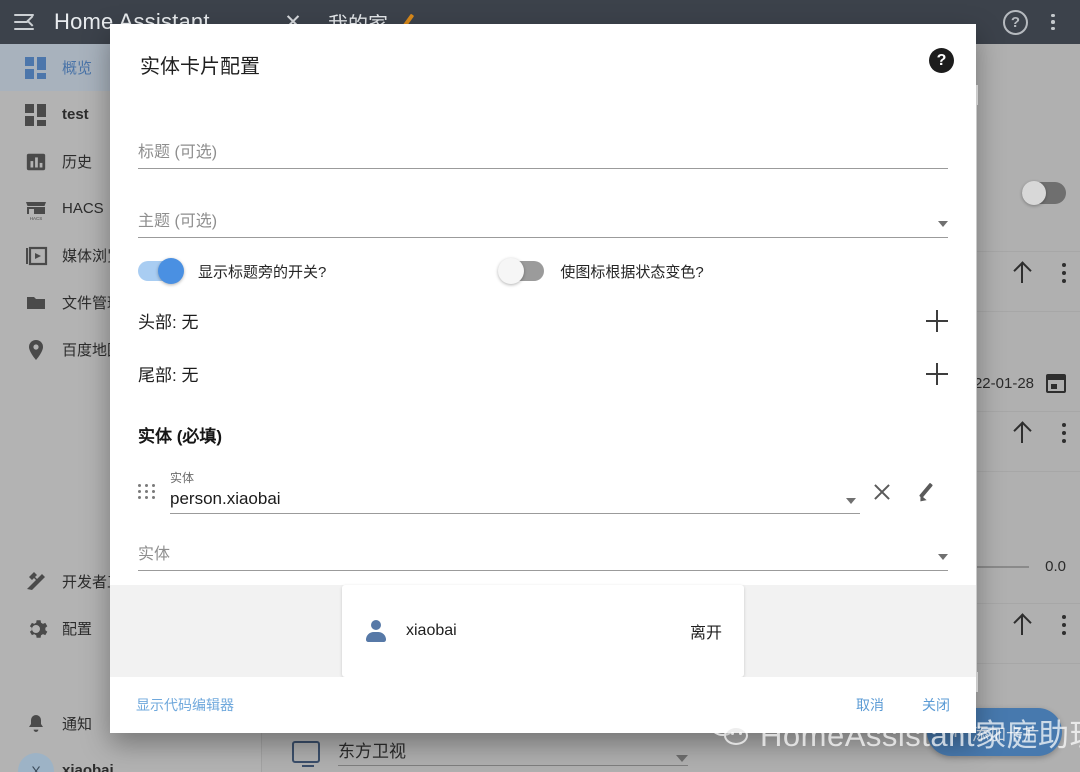 Image resolution: width=1080 pixels, height=772 pixels. Describe the element at coordinates (376, 631) in the screenshot. I see `person-icon` at that location.